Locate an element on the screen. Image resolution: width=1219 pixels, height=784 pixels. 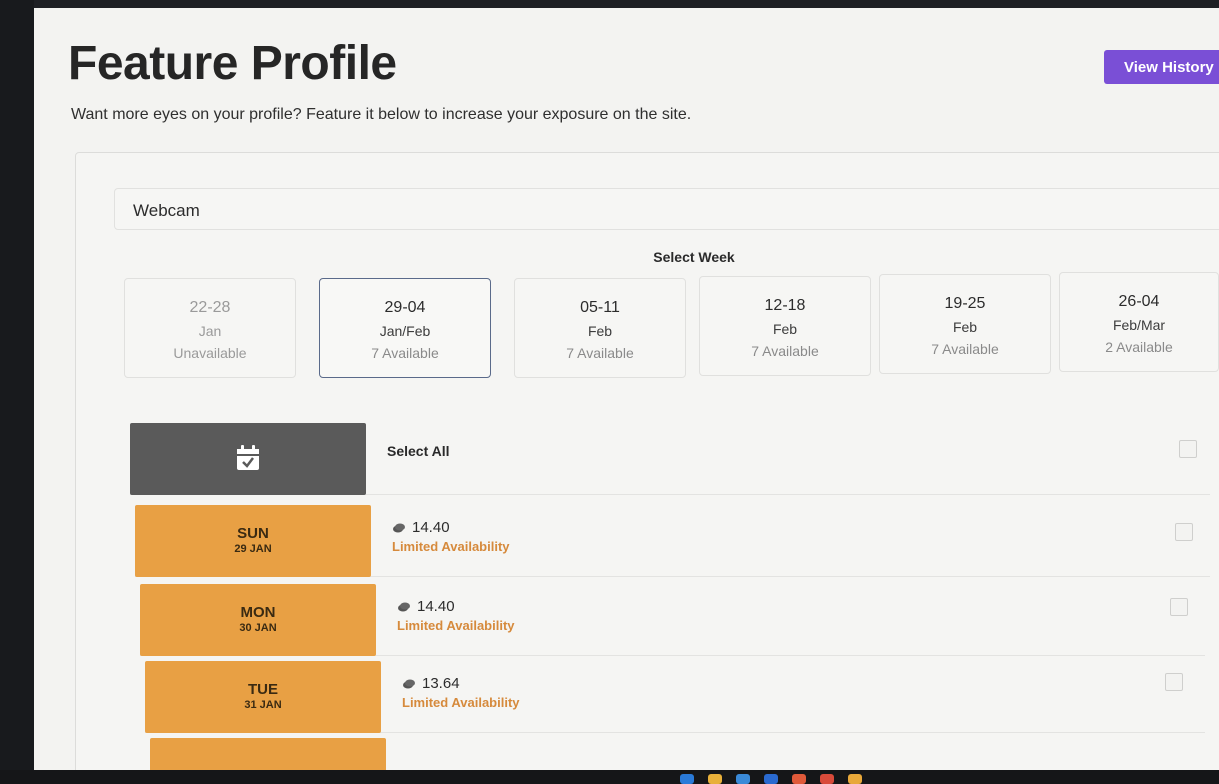
day-block: SUN 29 JAN is located at coordinates (253, 541).